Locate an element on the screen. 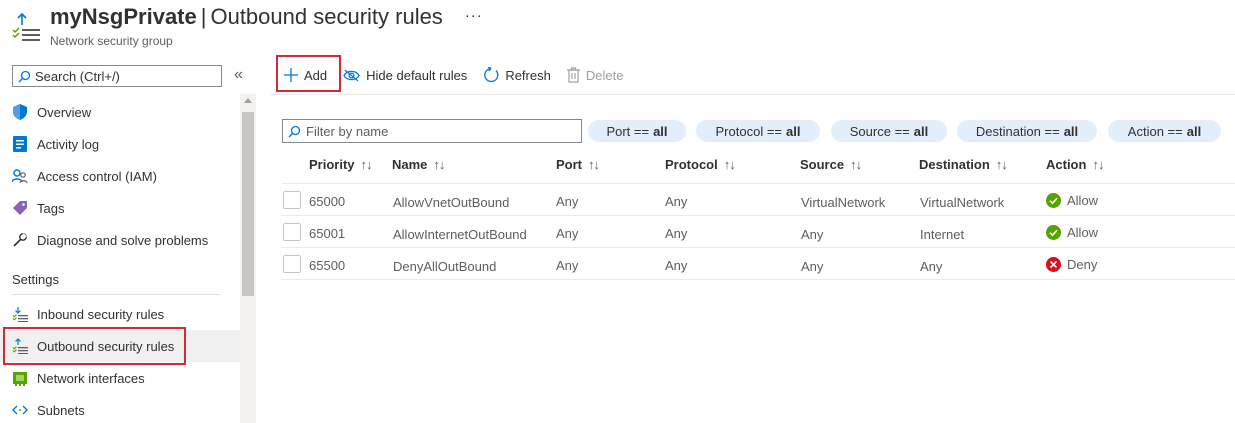  command-bar-divider is located at coordinates (752, 94).